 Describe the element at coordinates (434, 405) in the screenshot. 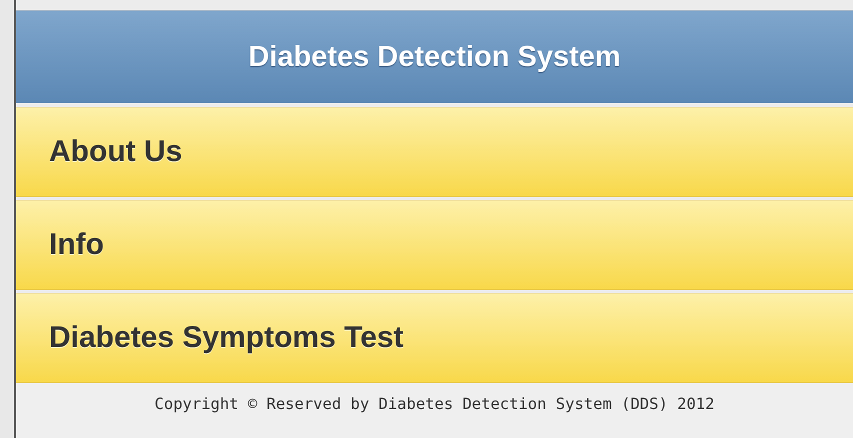

I see `copyright-text: Copyright © Reserved by Diabetes Detection System (DDS) 2012` at that location.